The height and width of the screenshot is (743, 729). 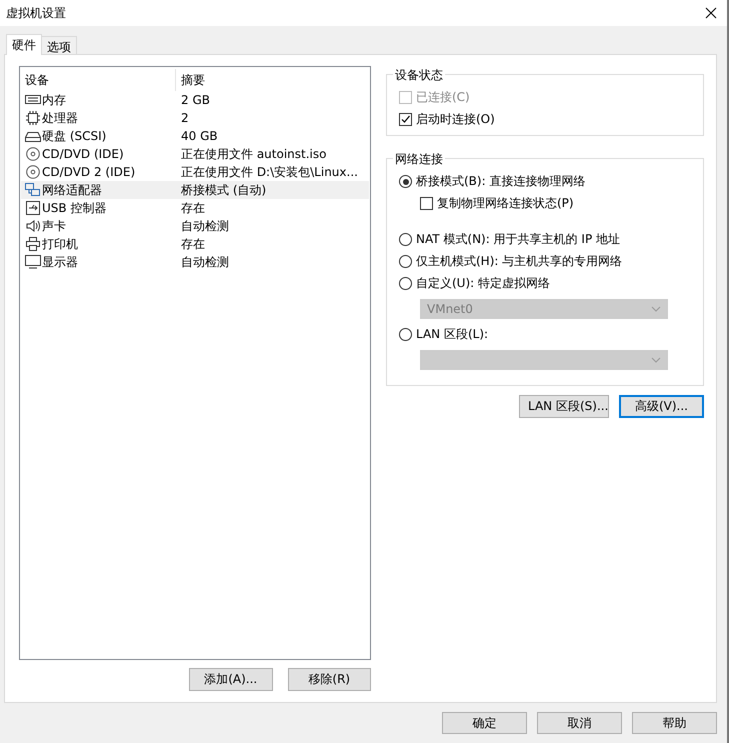 What do you see at coordinates (185, 118) in the screenshot?
I see `device-summary: 2` at bounding box center [185, 118].